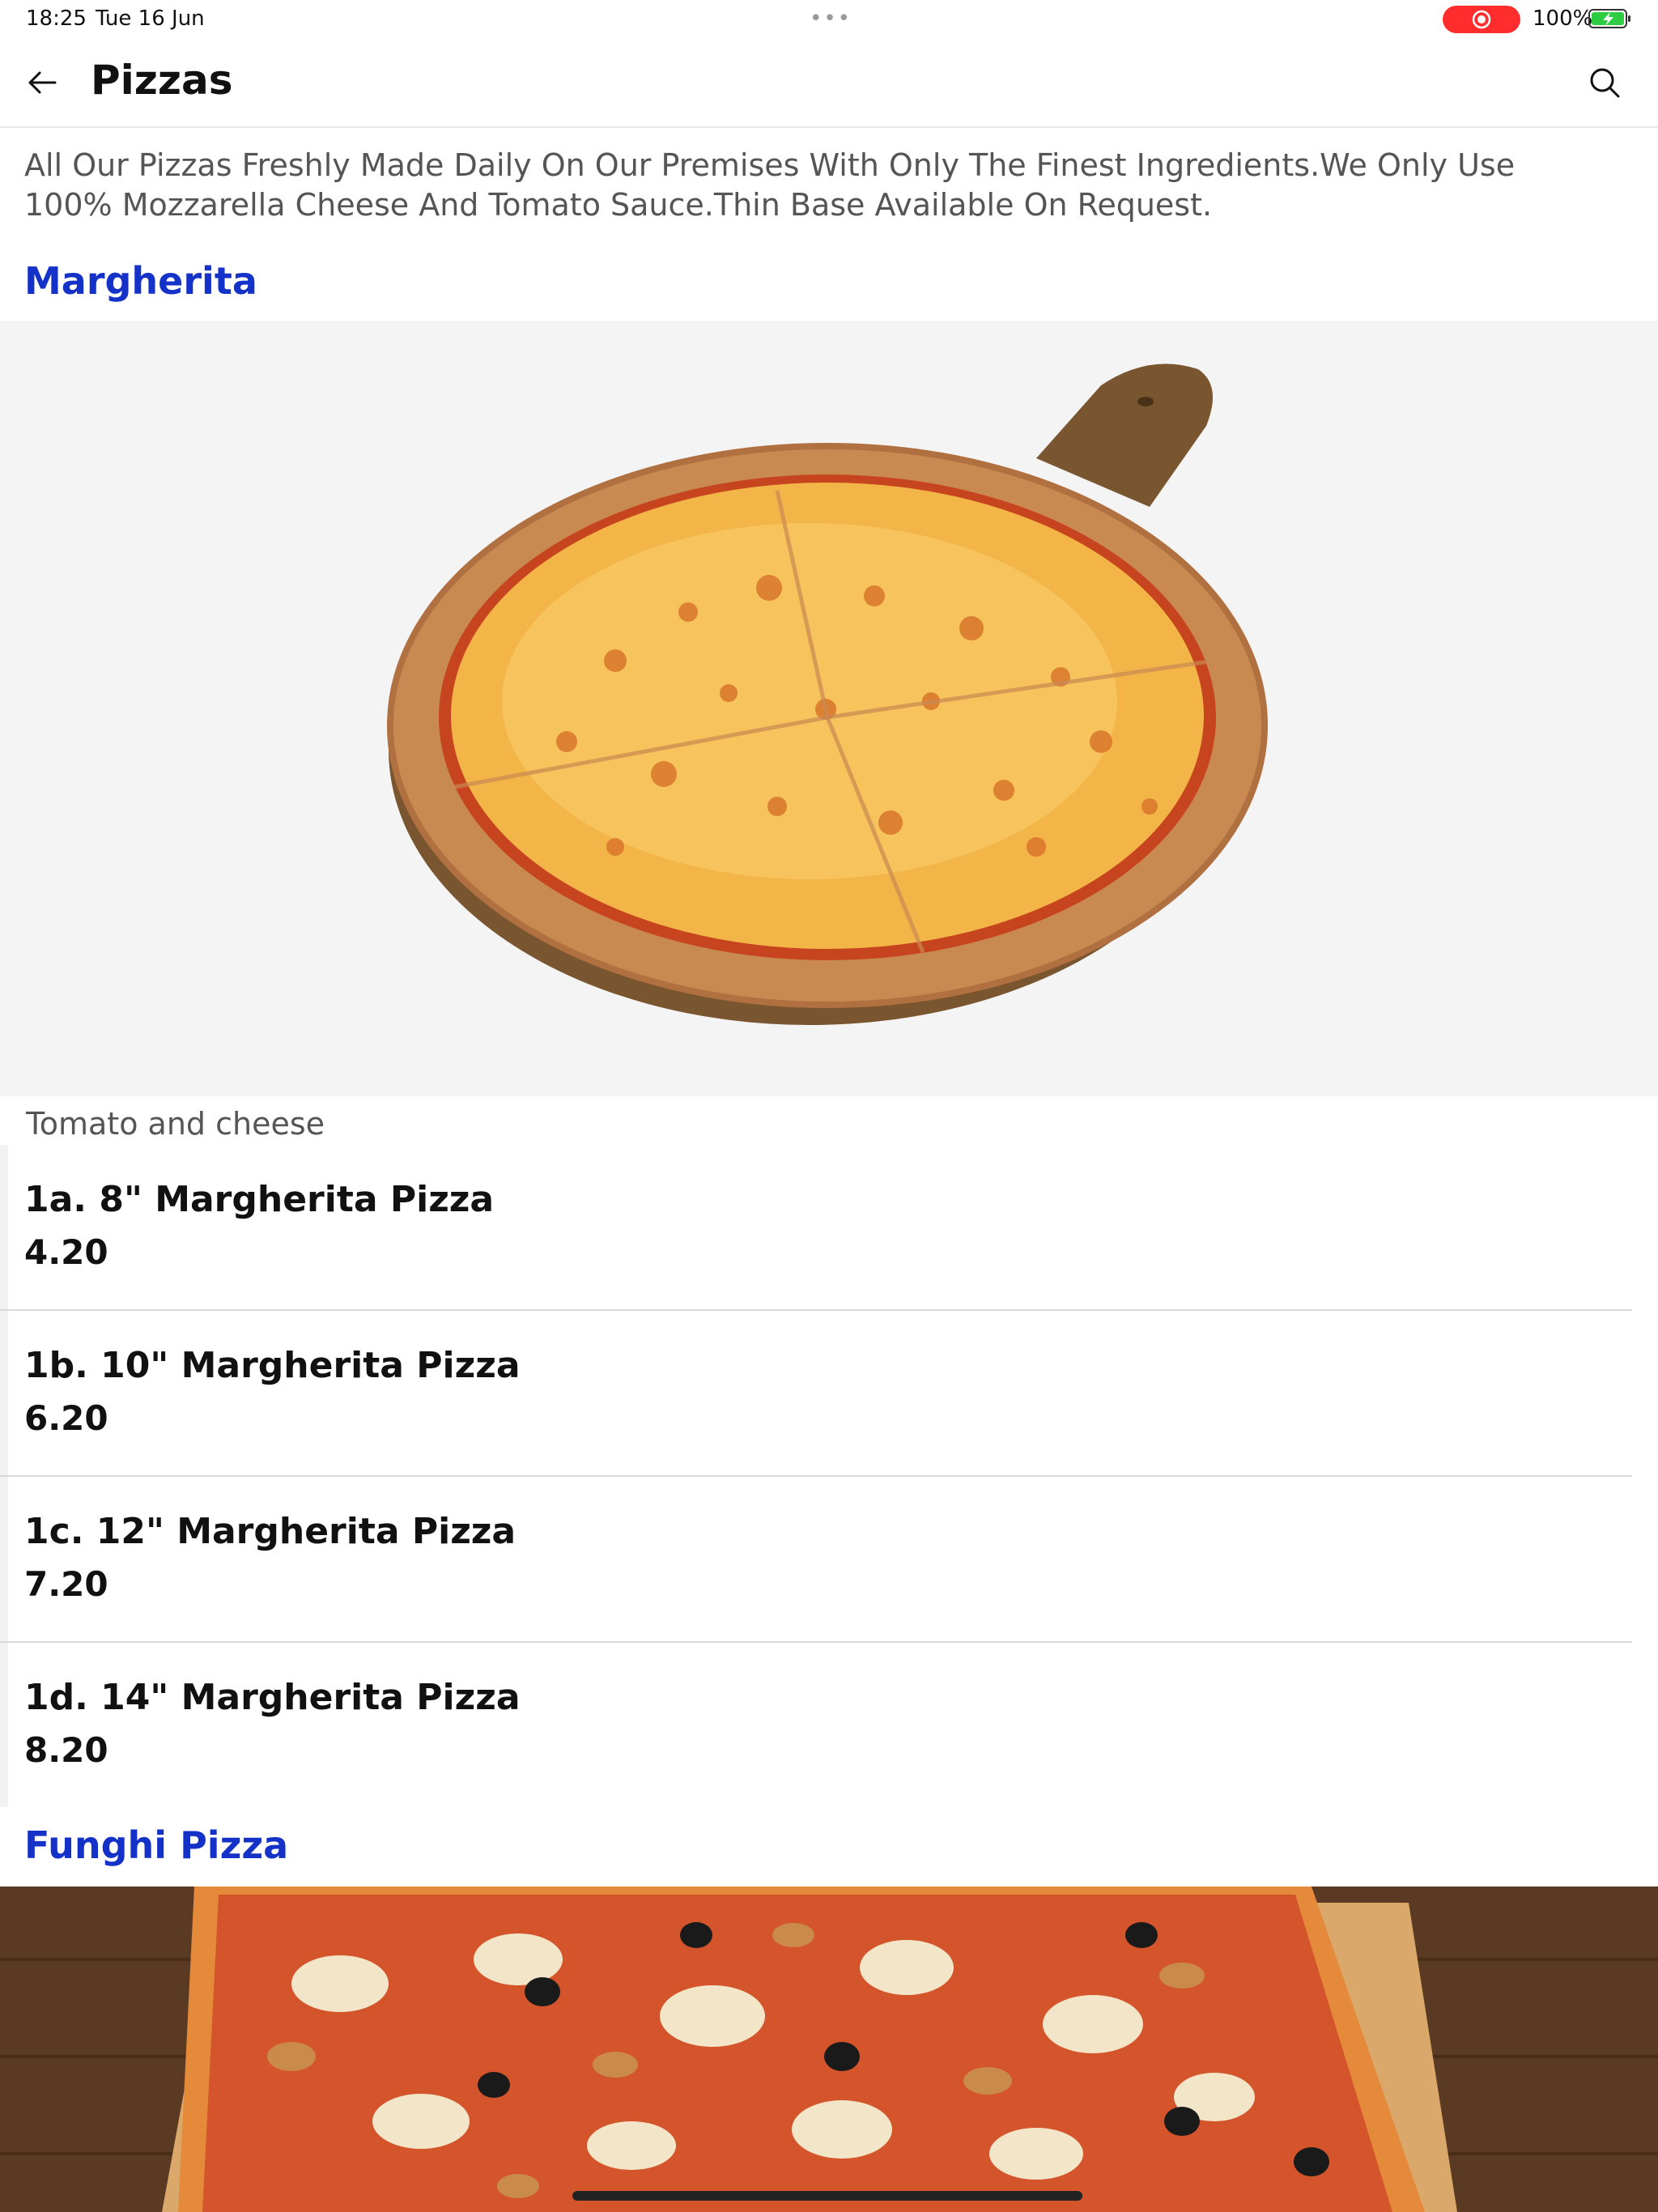 This screenshot has height=2212, width=1658. I want to click on multitasking-dots-icon: •••, so click(831, 19).